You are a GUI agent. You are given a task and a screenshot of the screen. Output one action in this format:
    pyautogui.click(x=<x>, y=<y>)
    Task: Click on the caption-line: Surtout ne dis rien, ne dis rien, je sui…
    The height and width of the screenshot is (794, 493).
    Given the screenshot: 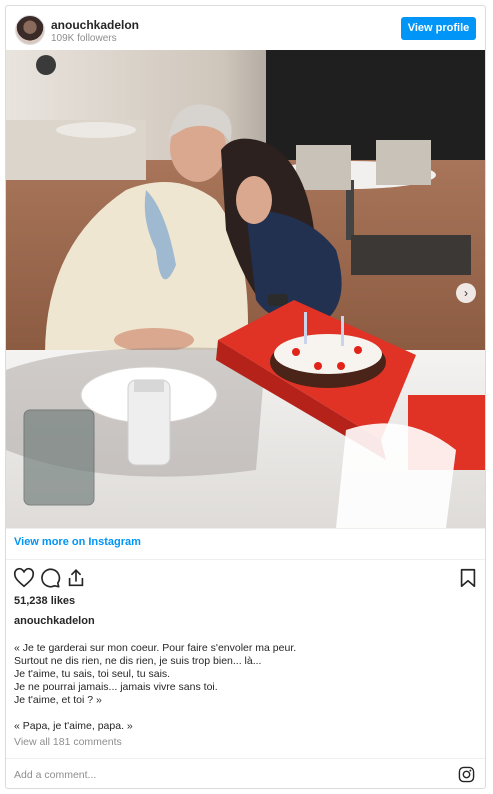 What is the action you would take?
    pyautogui.click(x=138, y=661)
    